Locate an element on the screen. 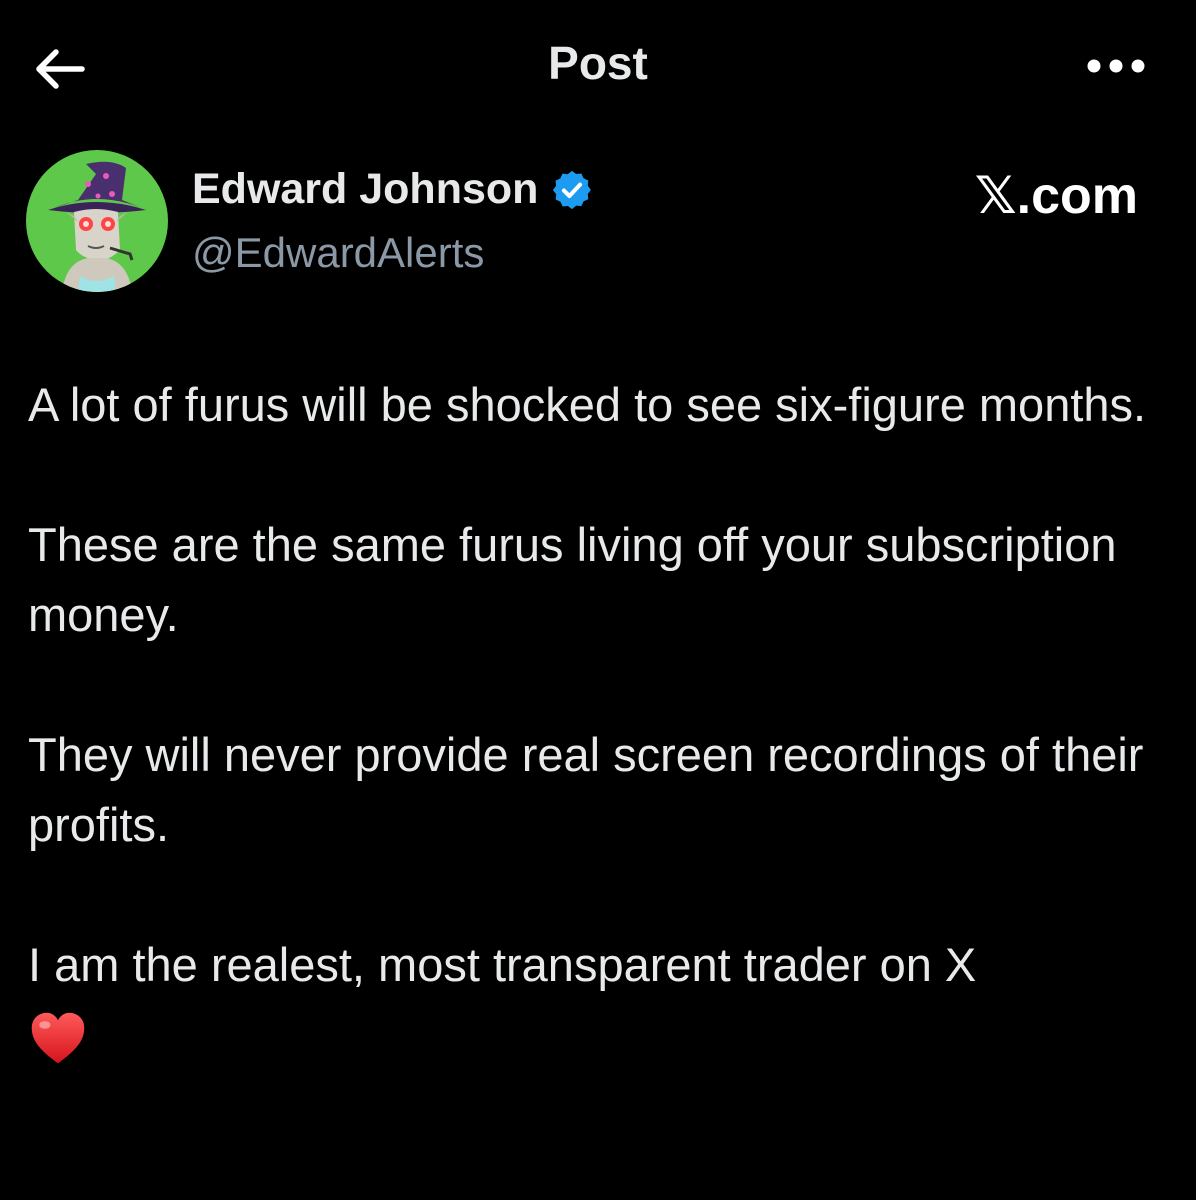 The height and width of the screenshot is (1200, 1196). display-name-row: Edward Johnson is located at coordinates (393, 189).